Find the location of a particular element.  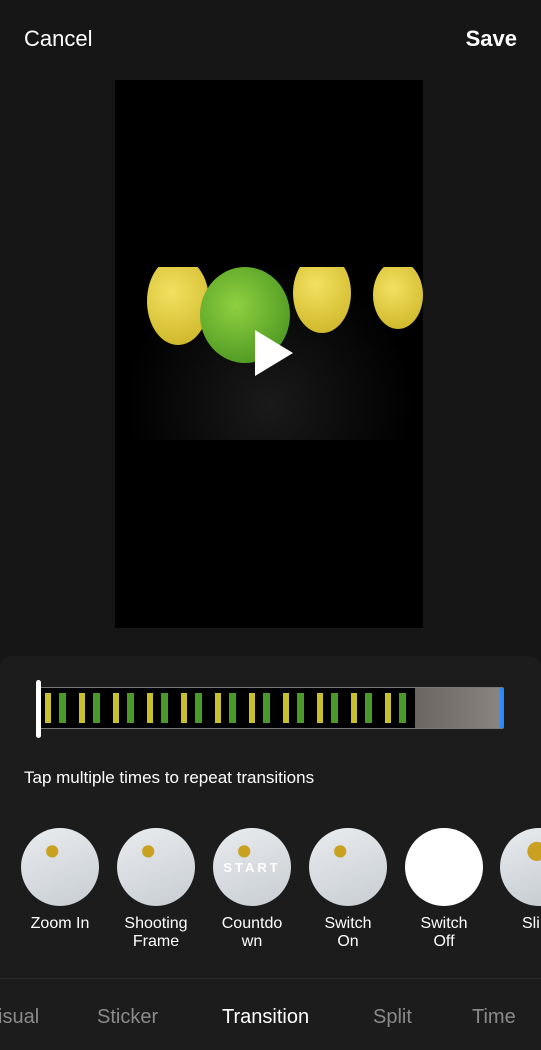

countdown-overlay-text: START is located at coordinates (252, 867).